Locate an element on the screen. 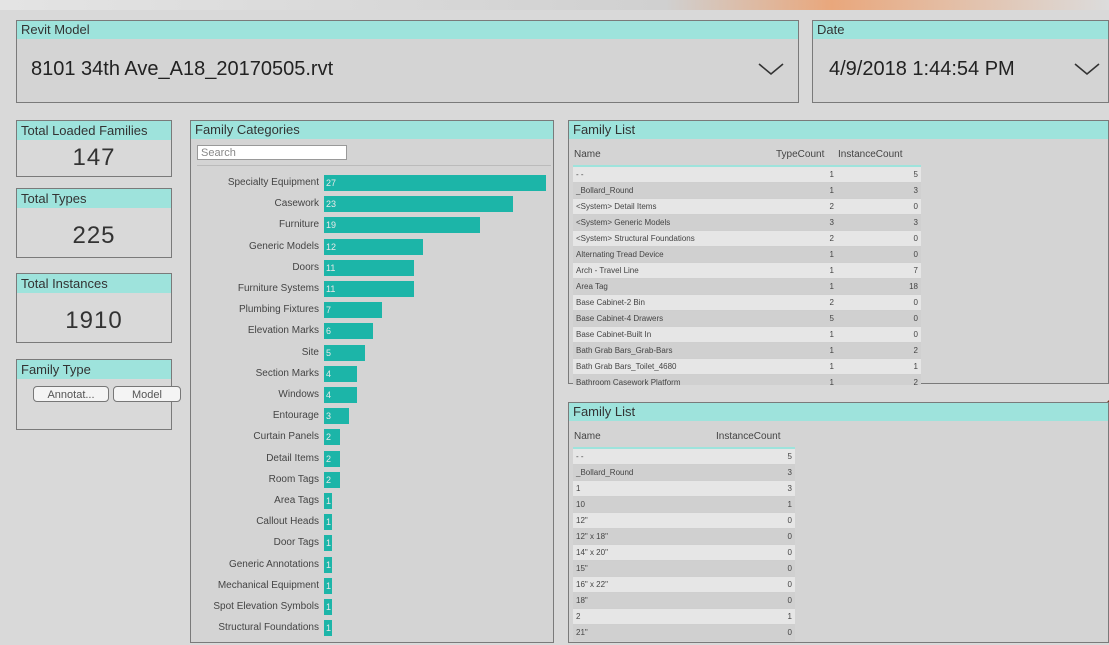 The width and height of the screenshot is (1109, 645). model-filter-button: Model is located at coordinates (147, 394).